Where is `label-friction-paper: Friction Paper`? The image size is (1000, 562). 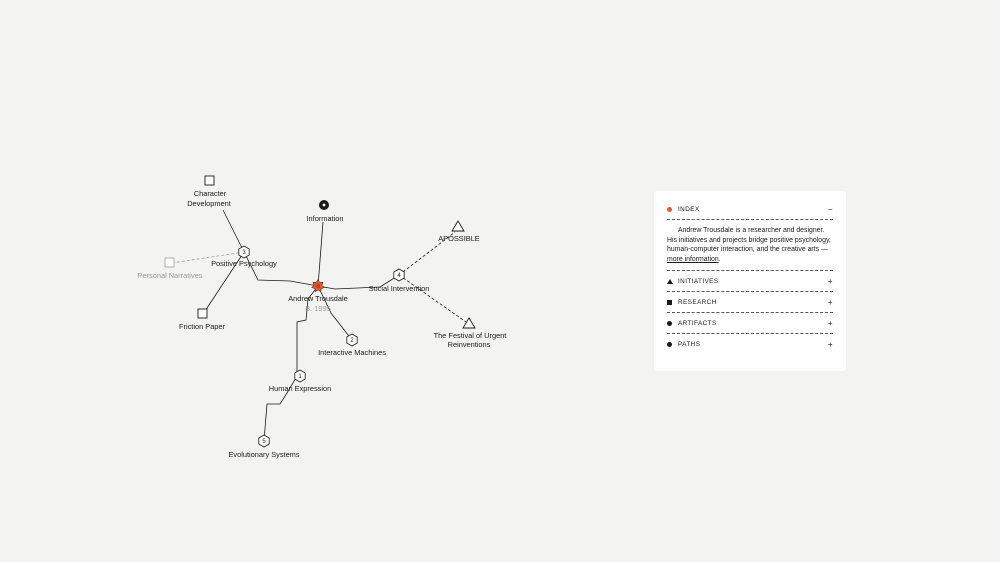
label-friction-paper: Friction Paper is located at coordinates (202, 326).